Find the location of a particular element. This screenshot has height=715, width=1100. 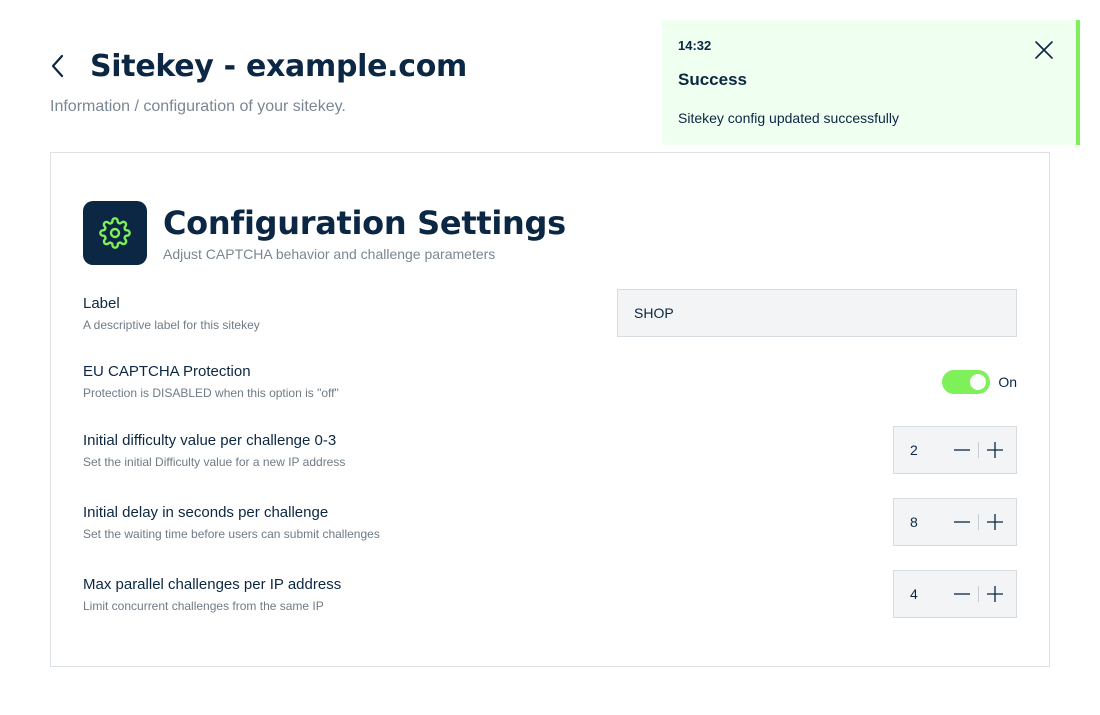

delay-increment-button is located at coordinates (995, 522).